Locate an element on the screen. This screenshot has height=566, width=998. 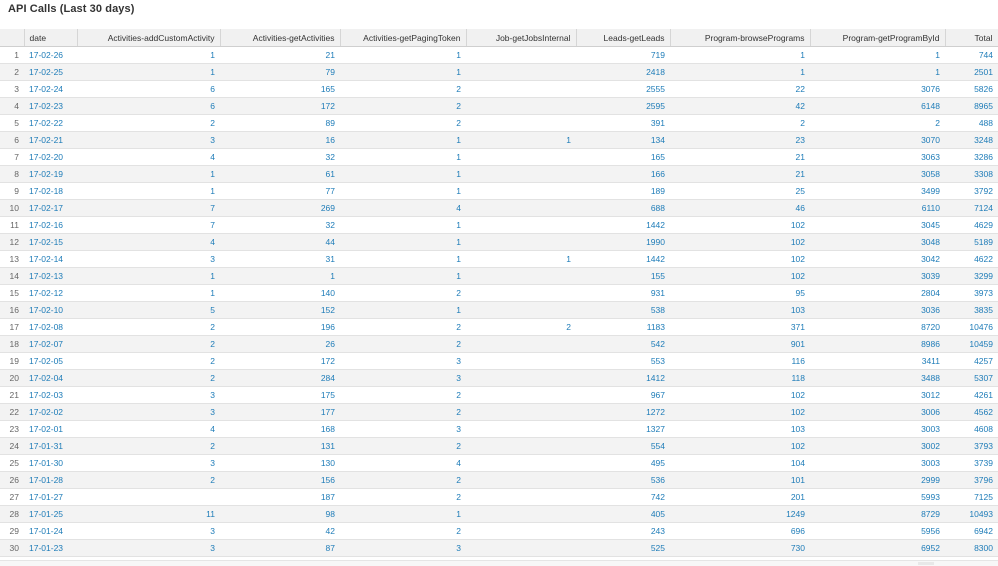
value-cell: 1272 is located at coordinates (623, 412).